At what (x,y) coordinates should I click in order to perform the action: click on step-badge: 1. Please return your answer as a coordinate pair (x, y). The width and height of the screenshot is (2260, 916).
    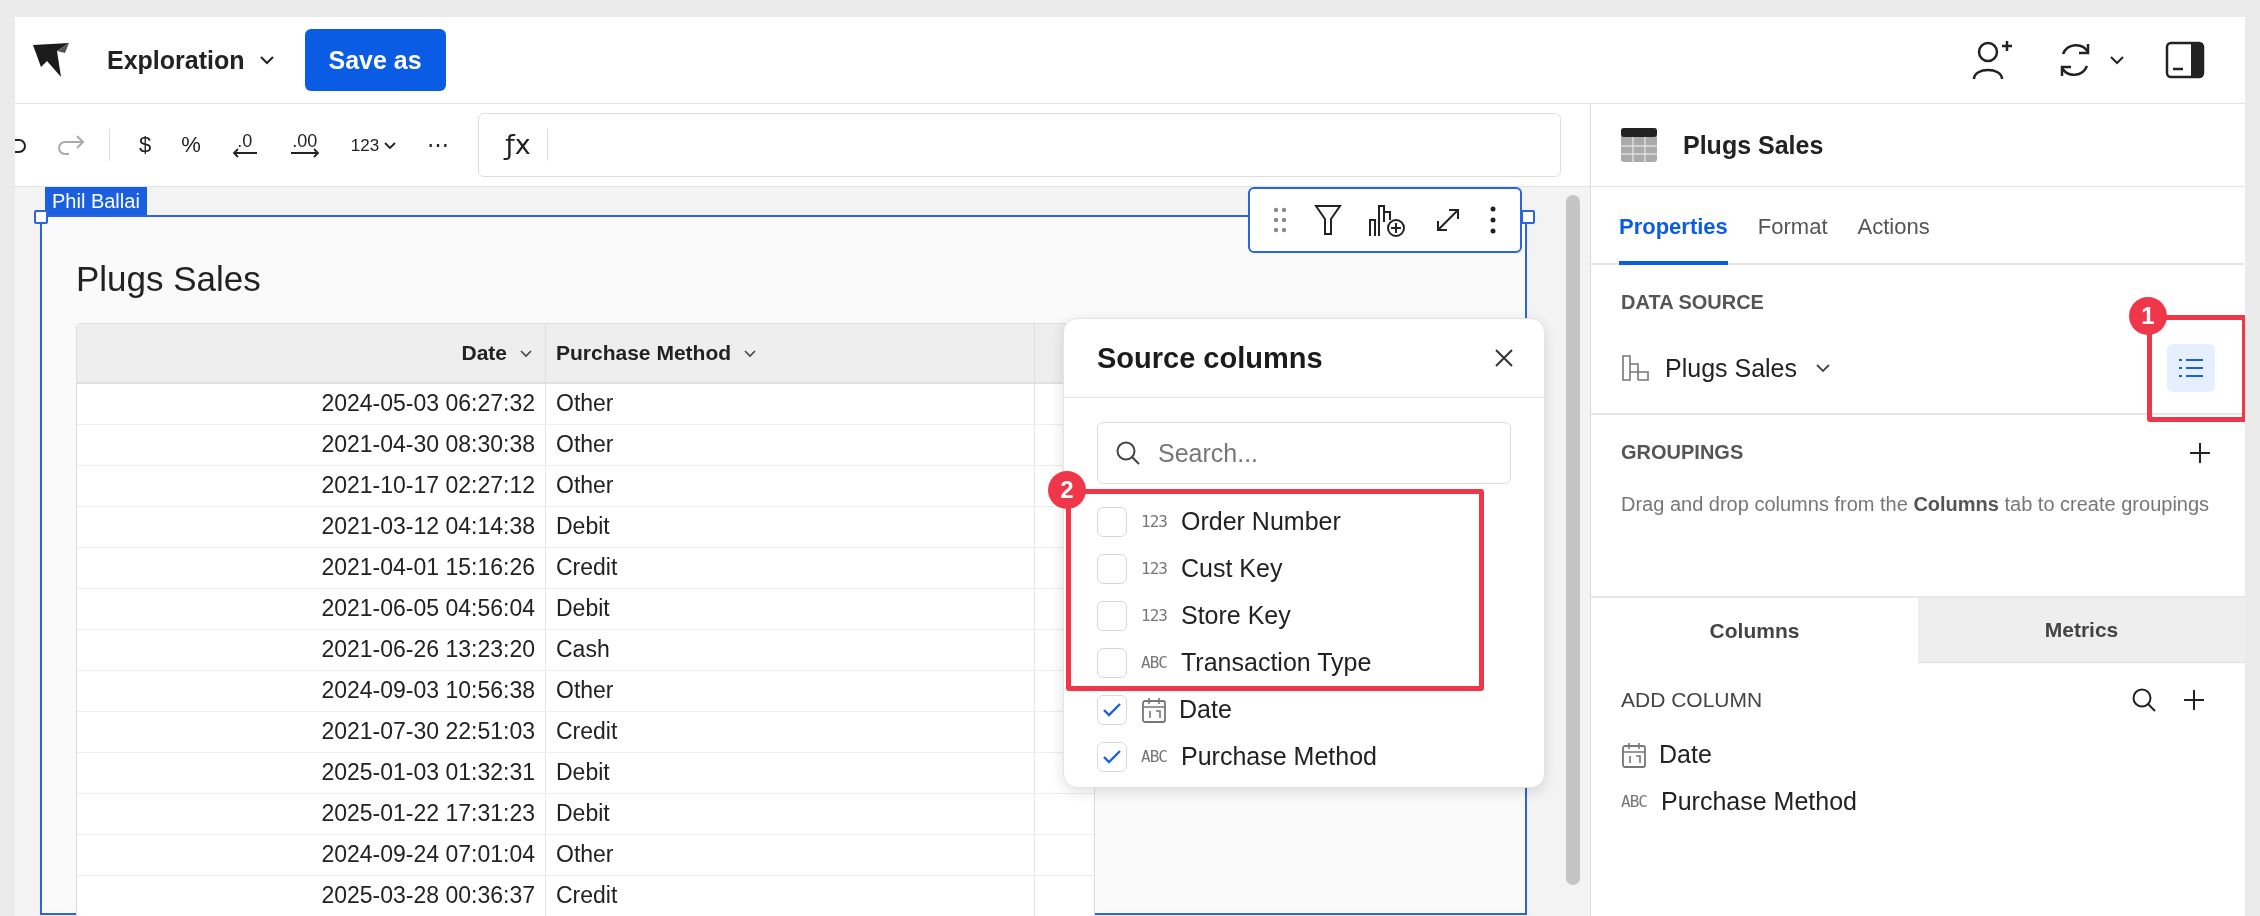
    Looking at the image, I should click on (2148, 316).